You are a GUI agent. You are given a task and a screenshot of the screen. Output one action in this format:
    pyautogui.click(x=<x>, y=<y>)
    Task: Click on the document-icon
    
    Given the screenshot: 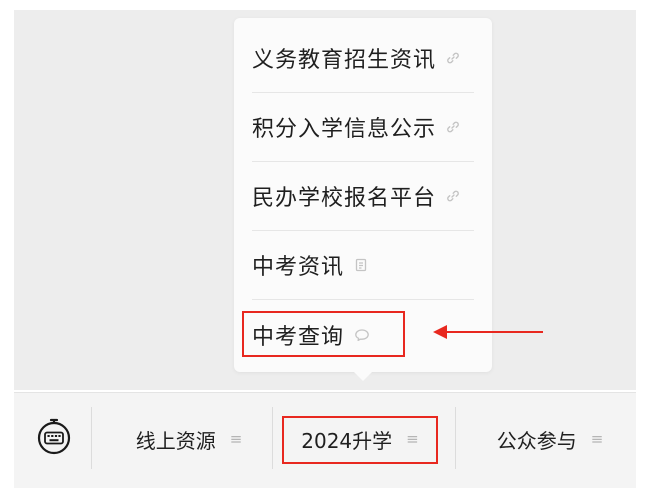 What is the action you would take?
    pyautogui.click(x=361, y=265)
    